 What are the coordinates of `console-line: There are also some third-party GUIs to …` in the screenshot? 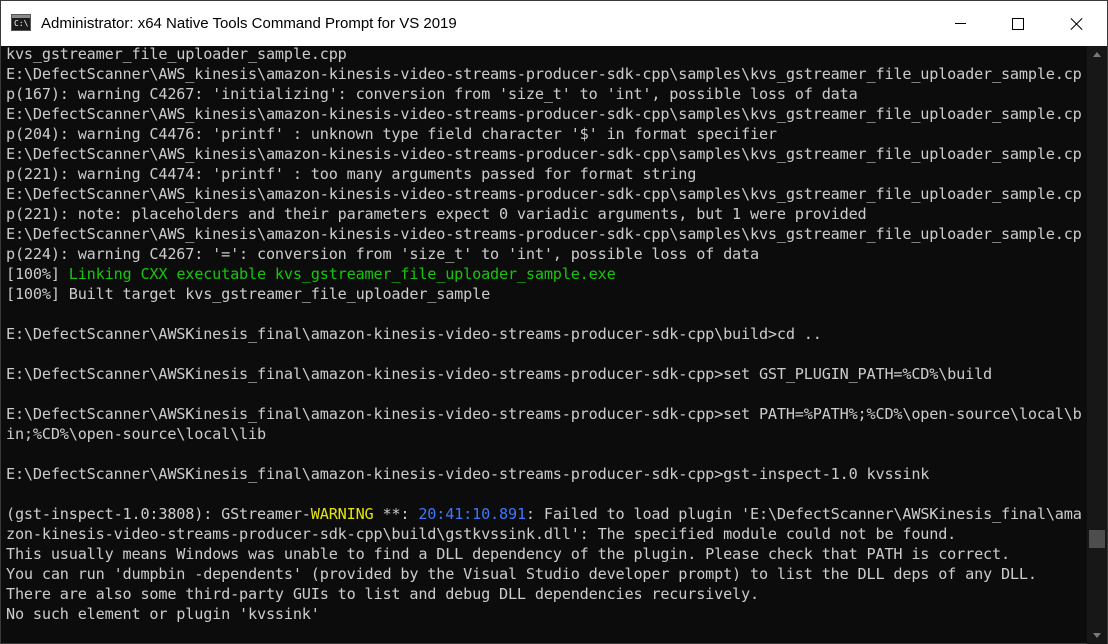 It's located at (546, 594).